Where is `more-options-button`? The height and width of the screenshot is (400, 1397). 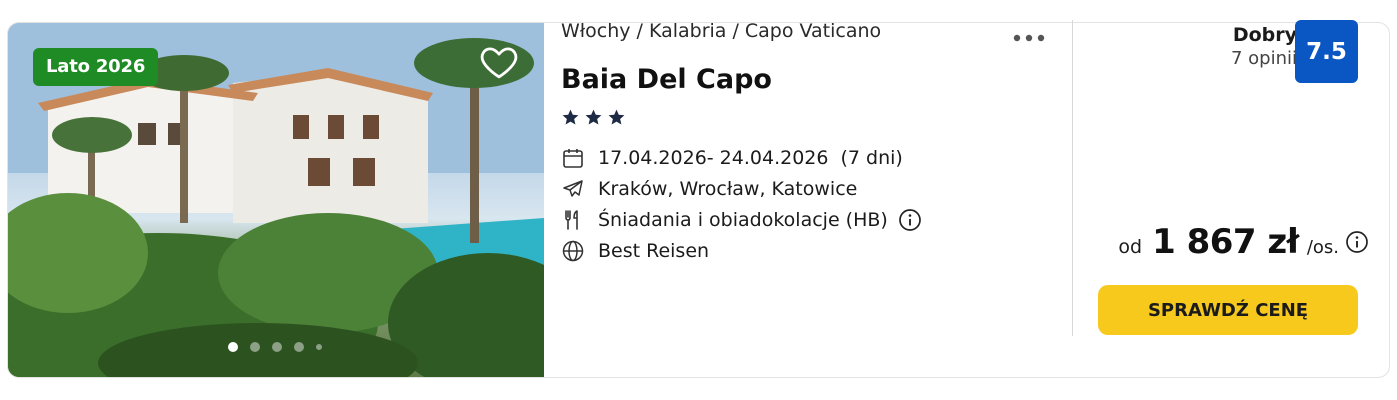 more-options-button is located at coordinates (1029, 38).